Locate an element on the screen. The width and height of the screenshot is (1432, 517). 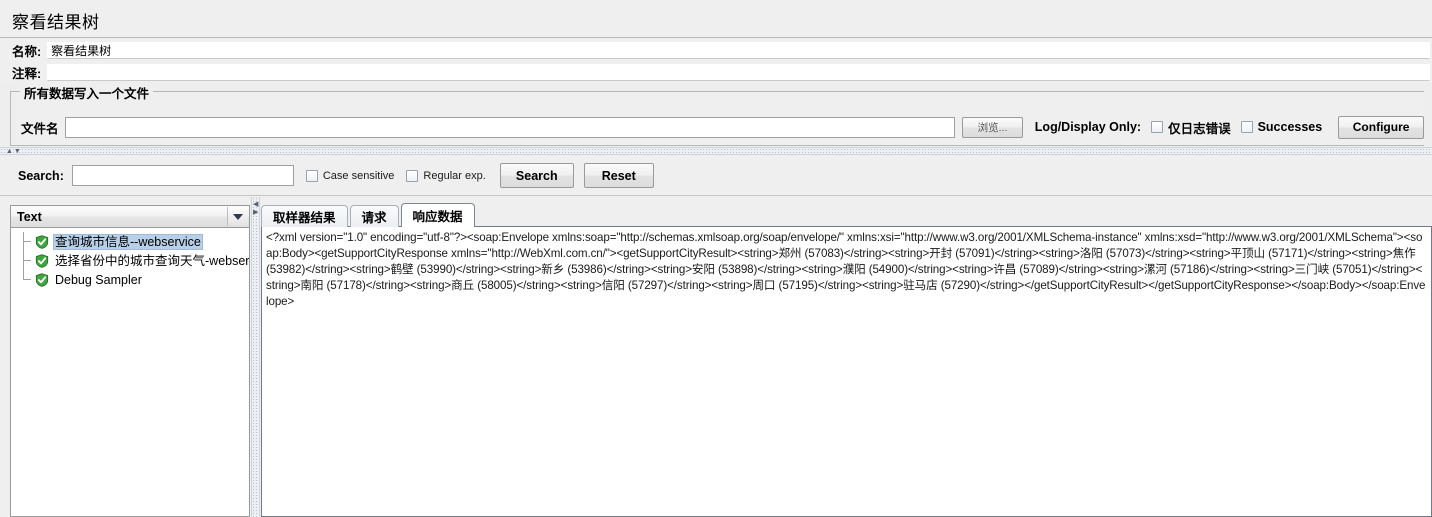
successes-checkbox-label: Successes is located at coordinates (1290, 127).